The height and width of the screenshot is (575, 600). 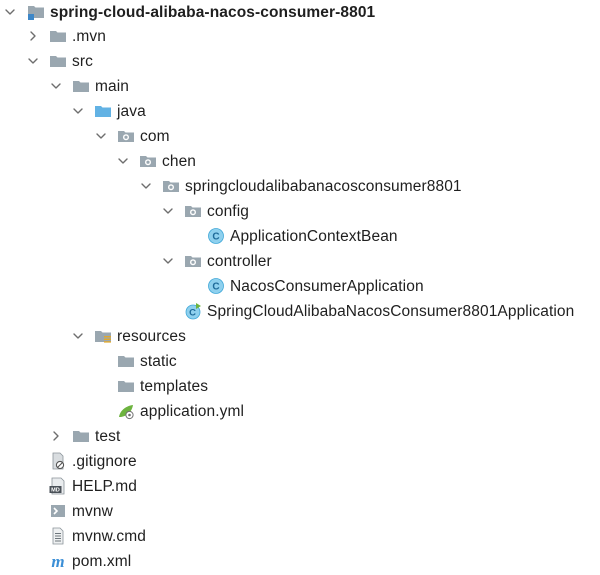 I want to click on tree-node-label: HELP.md, so click(x=105, y=486).